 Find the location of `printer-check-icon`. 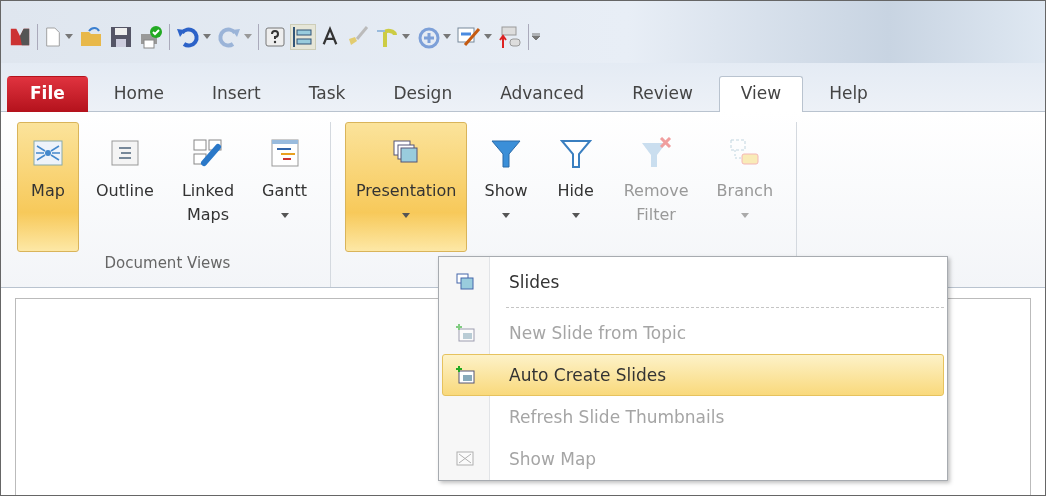

printer-check-icon is located at coordinates (151, 37).